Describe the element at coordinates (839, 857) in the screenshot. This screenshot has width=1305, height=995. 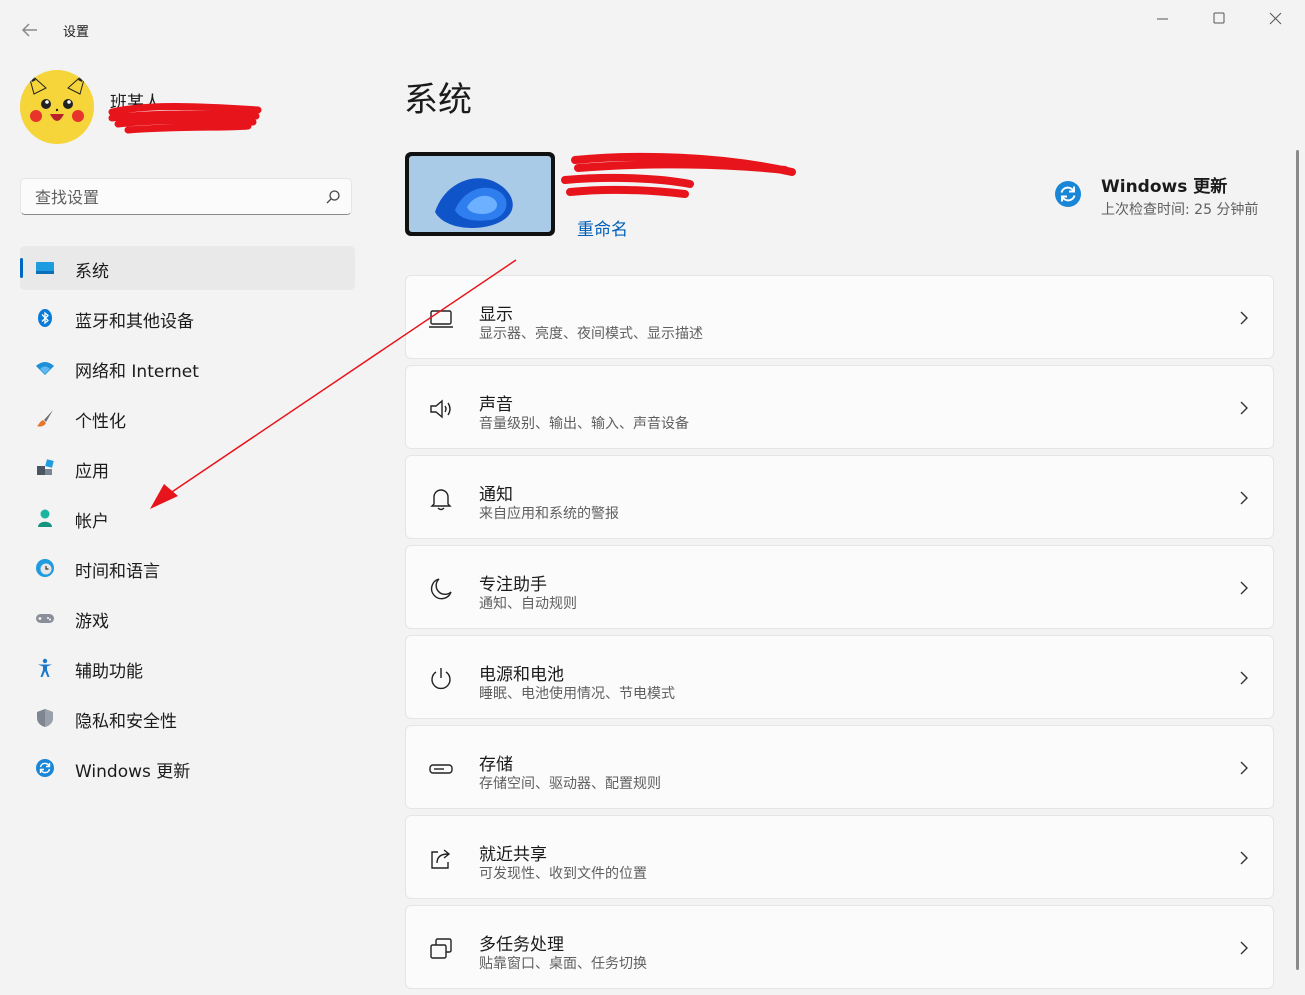
I see `settings-card-nearby-sharing: 就近共享 可发现性、收到文件的位置` at that location.